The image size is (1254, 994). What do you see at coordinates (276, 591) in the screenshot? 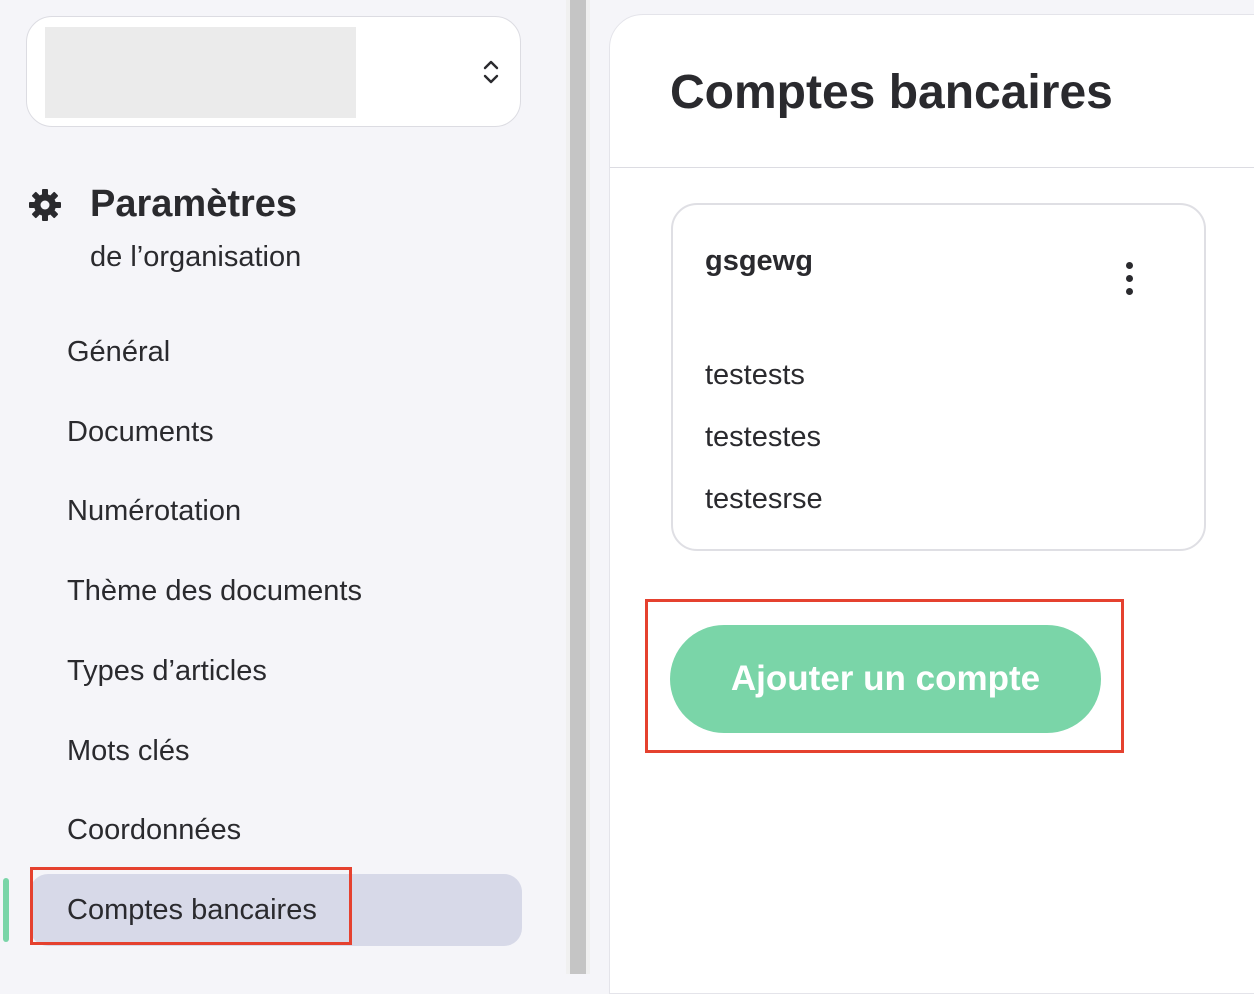
I see `sidebar-item-document-theme: Thème des documents` at bounding box center [276, 591].